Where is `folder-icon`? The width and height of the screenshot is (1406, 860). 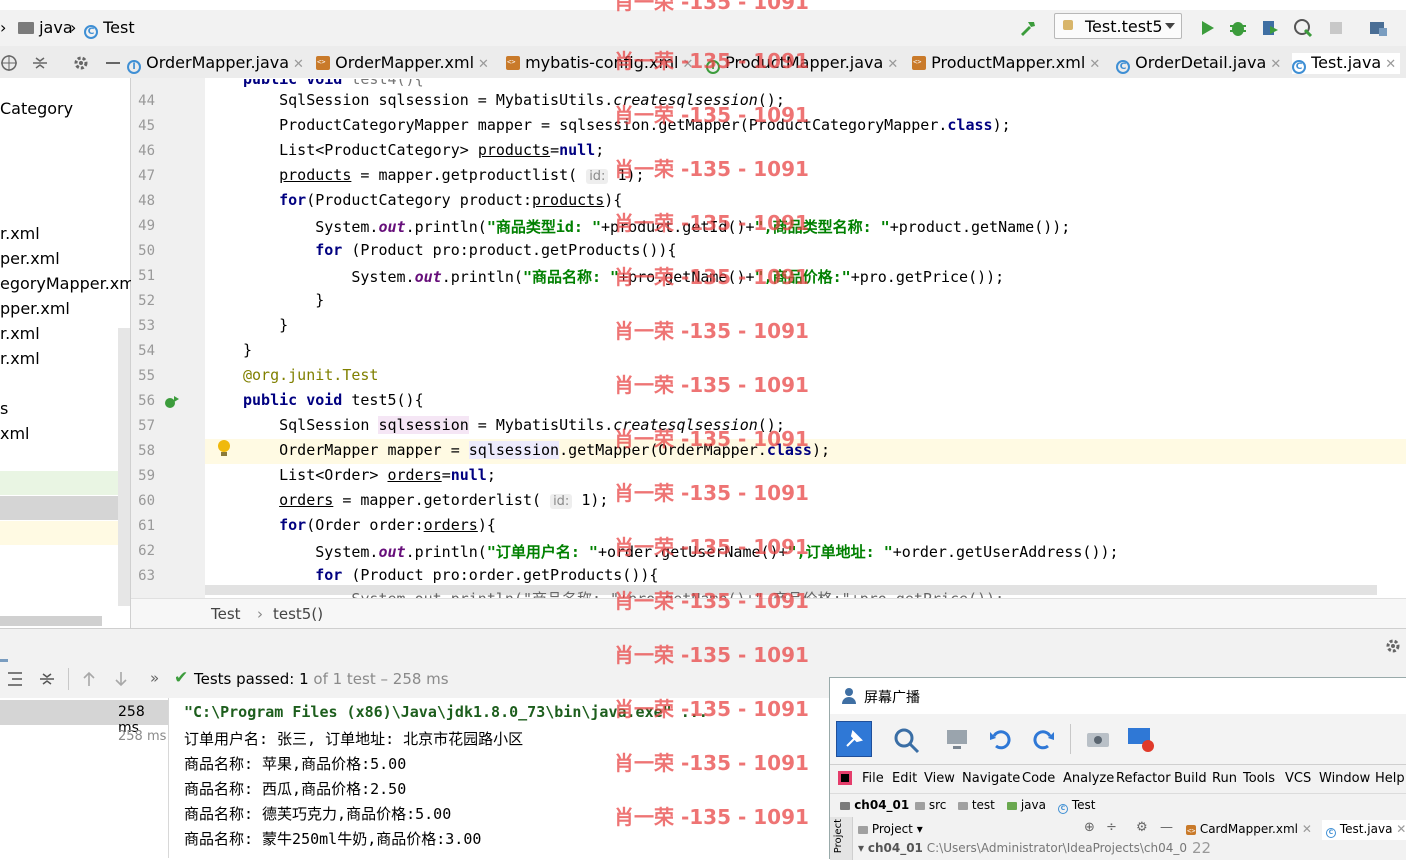 folder-icon is located at coordinates (26, 28).